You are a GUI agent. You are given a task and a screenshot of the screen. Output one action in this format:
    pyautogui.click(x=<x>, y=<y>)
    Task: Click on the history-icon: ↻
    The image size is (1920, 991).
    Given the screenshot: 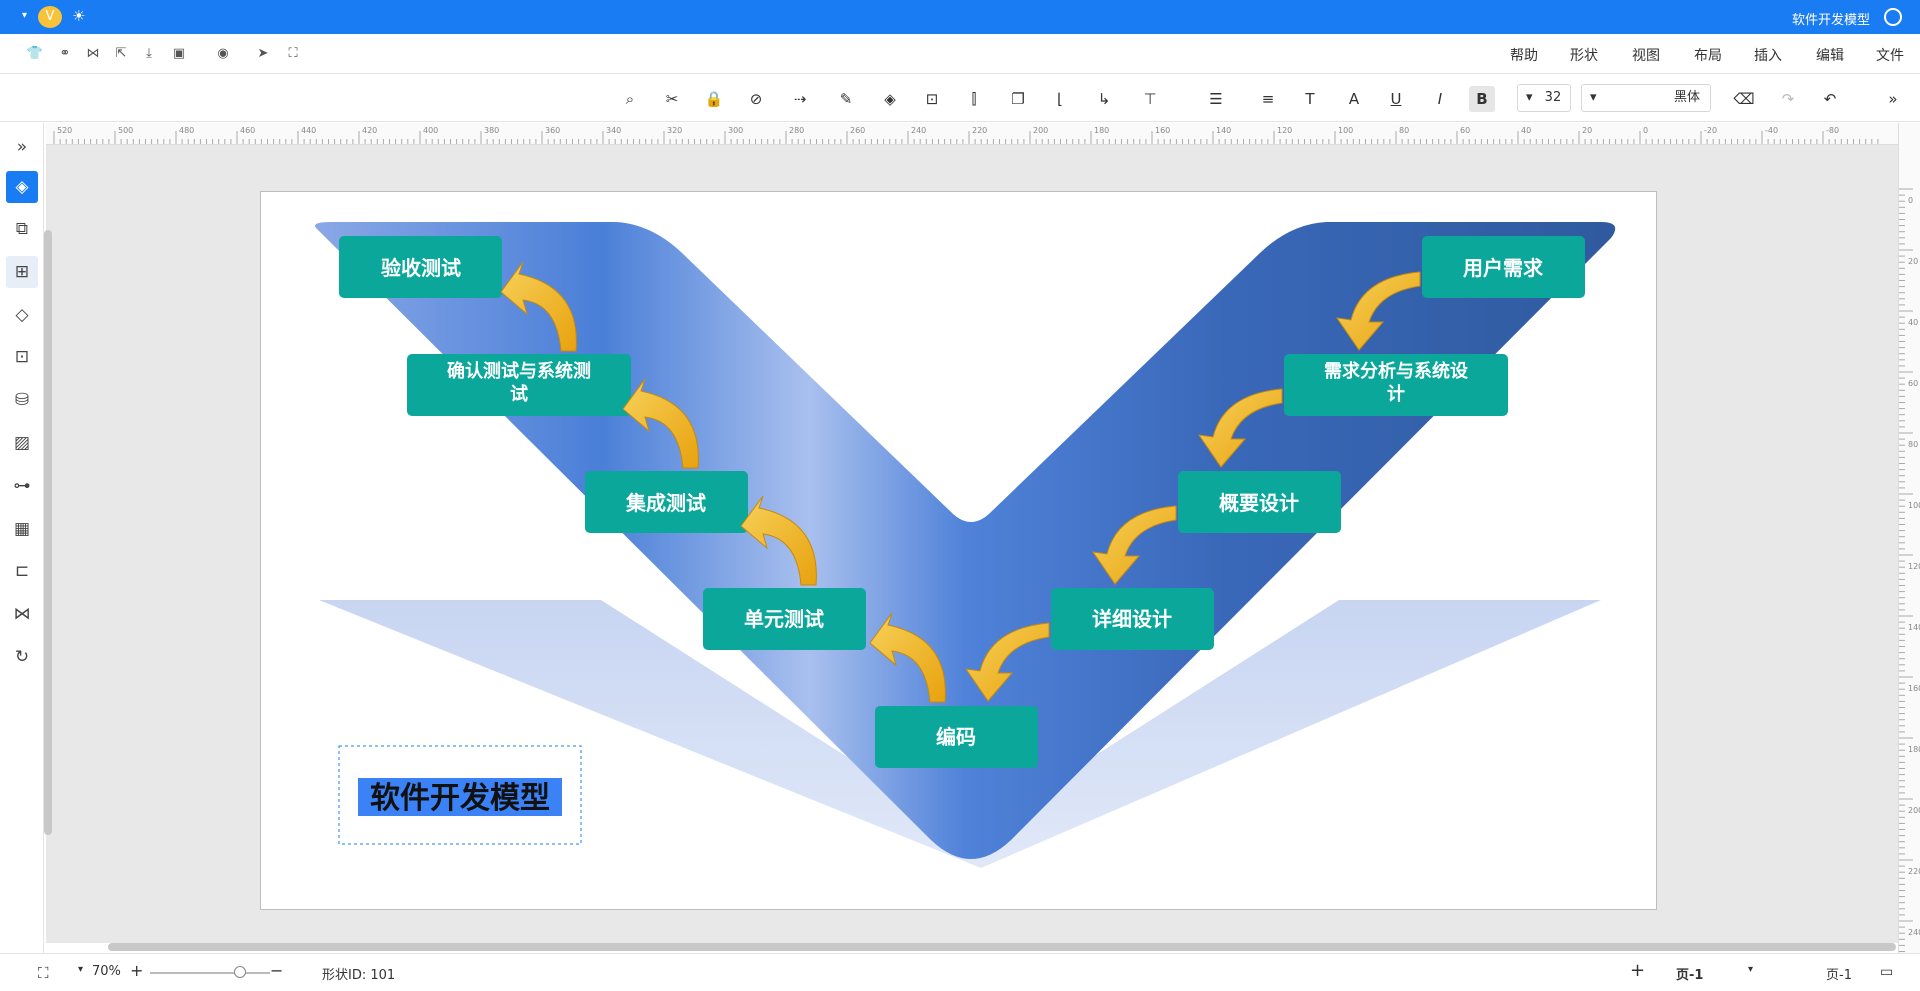 What is the action you would take?
    pyautogui.click(x=22, y=657)
    